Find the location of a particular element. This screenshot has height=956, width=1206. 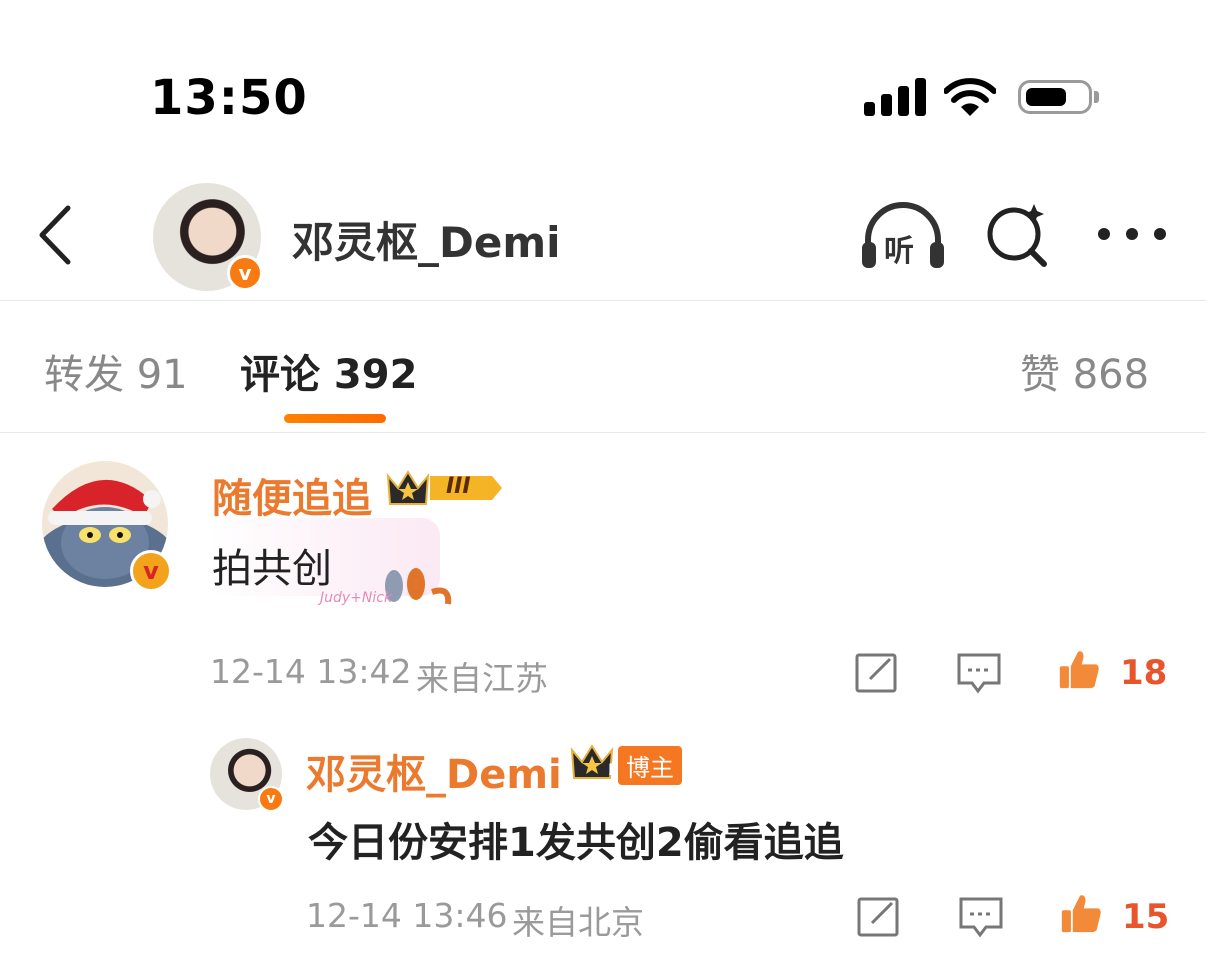

reply-location: 来自北京 is located at coordinates (578, 922).